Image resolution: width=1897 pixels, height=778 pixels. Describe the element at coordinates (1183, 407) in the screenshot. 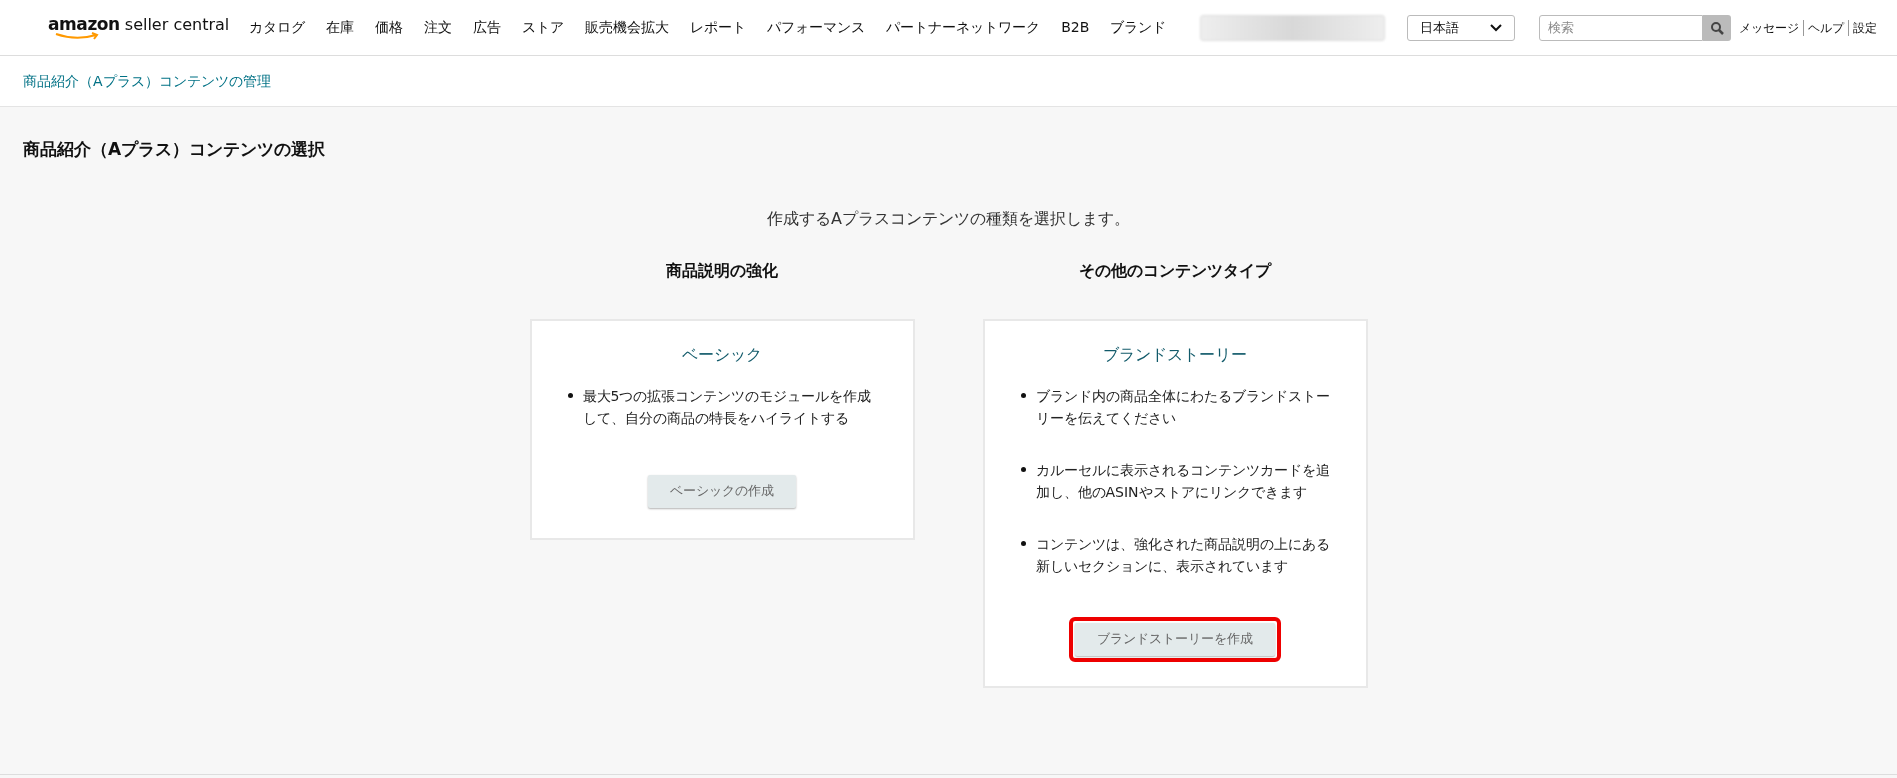

I see `bullet-text: ブランド内の商品全体にわたるブランドストーリーを伝えてください` at that location.